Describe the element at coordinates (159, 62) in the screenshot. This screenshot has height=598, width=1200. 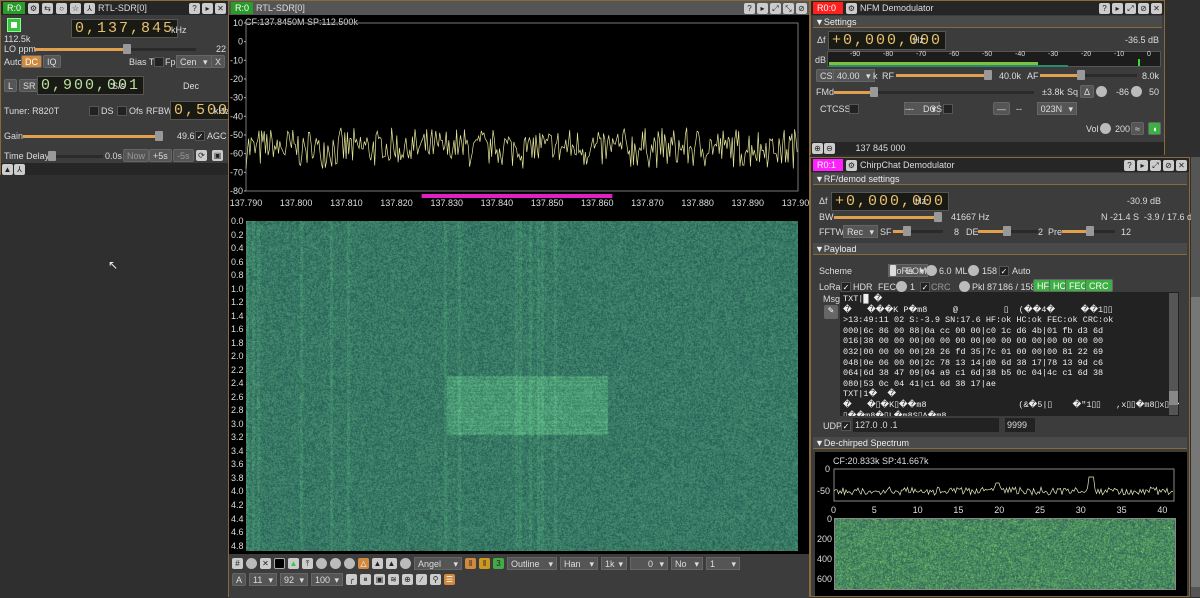
I see `bias-t-checkbox` at that location.